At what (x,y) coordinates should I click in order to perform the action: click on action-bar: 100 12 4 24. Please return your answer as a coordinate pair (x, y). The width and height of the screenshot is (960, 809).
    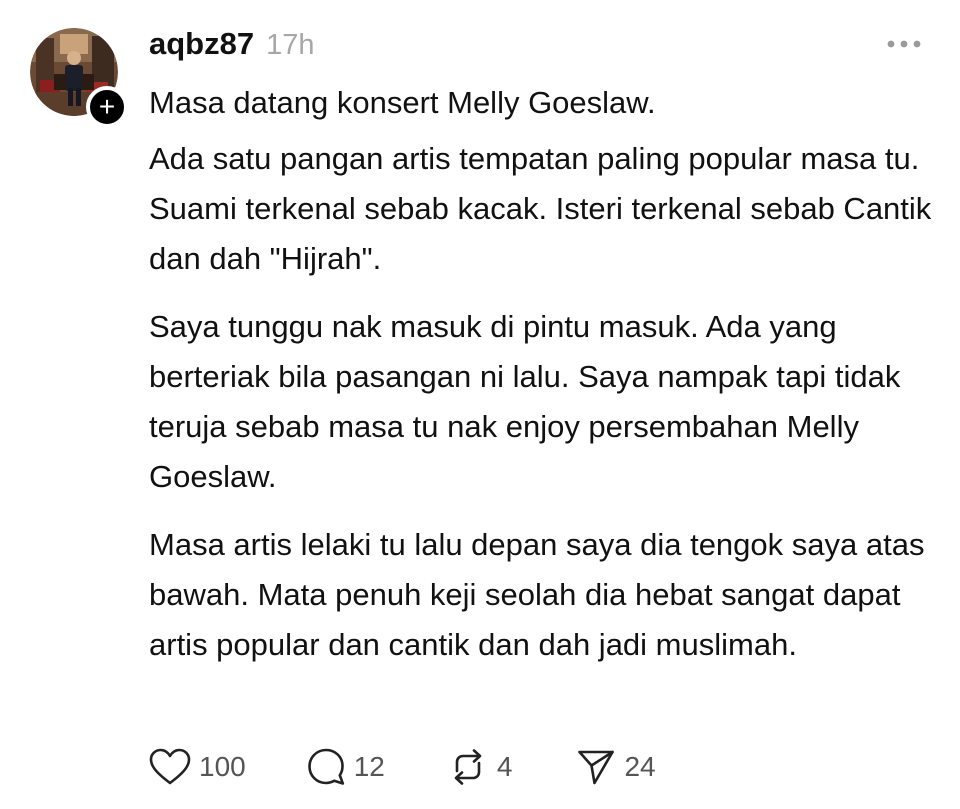
    Looking at the image, I should click on (402, 767).